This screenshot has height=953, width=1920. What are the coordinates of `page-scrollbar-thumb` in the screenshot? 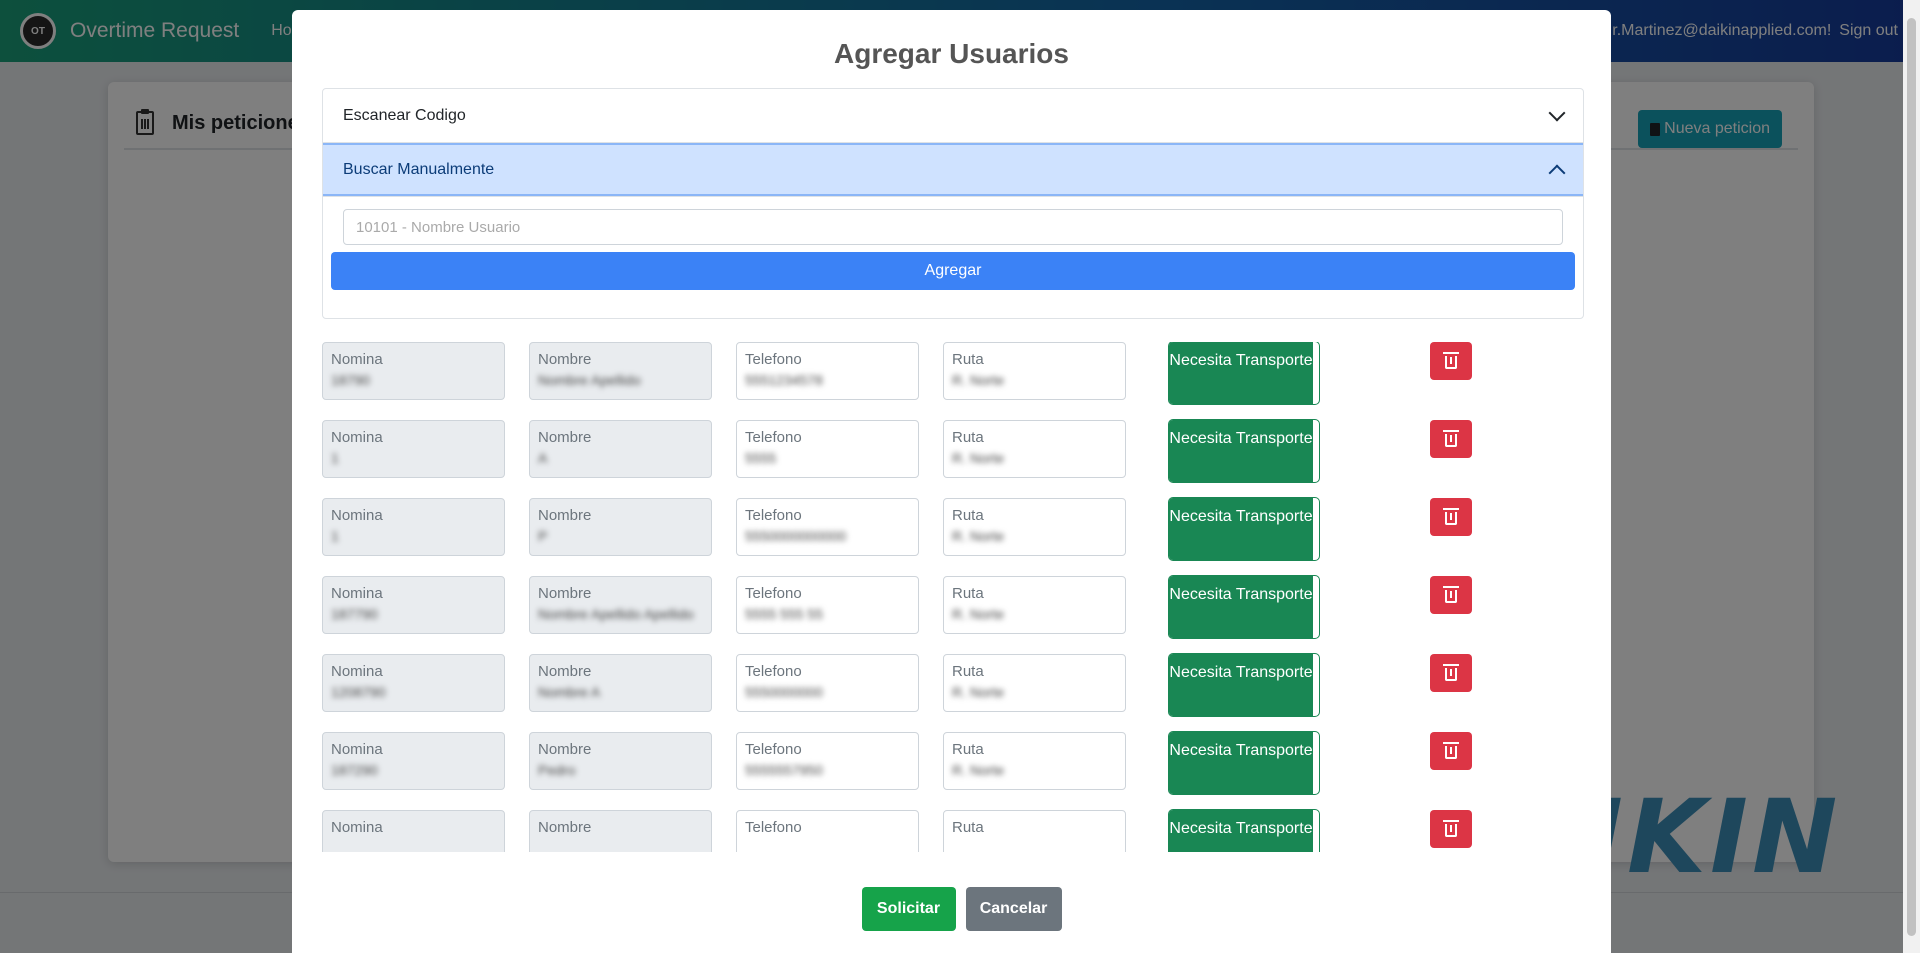 It's located at (1911, 477).